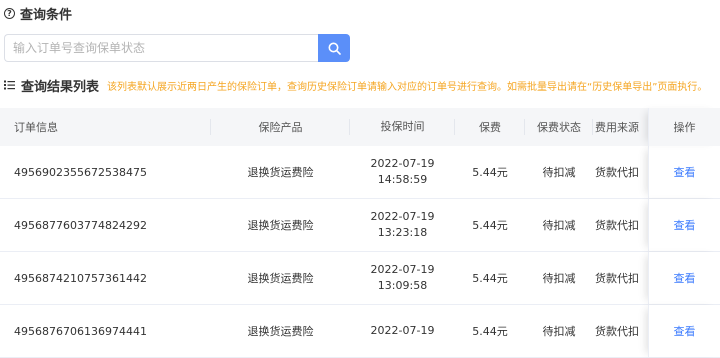  I want to click on header-insure-time: 投保时间, so click(402, 127).